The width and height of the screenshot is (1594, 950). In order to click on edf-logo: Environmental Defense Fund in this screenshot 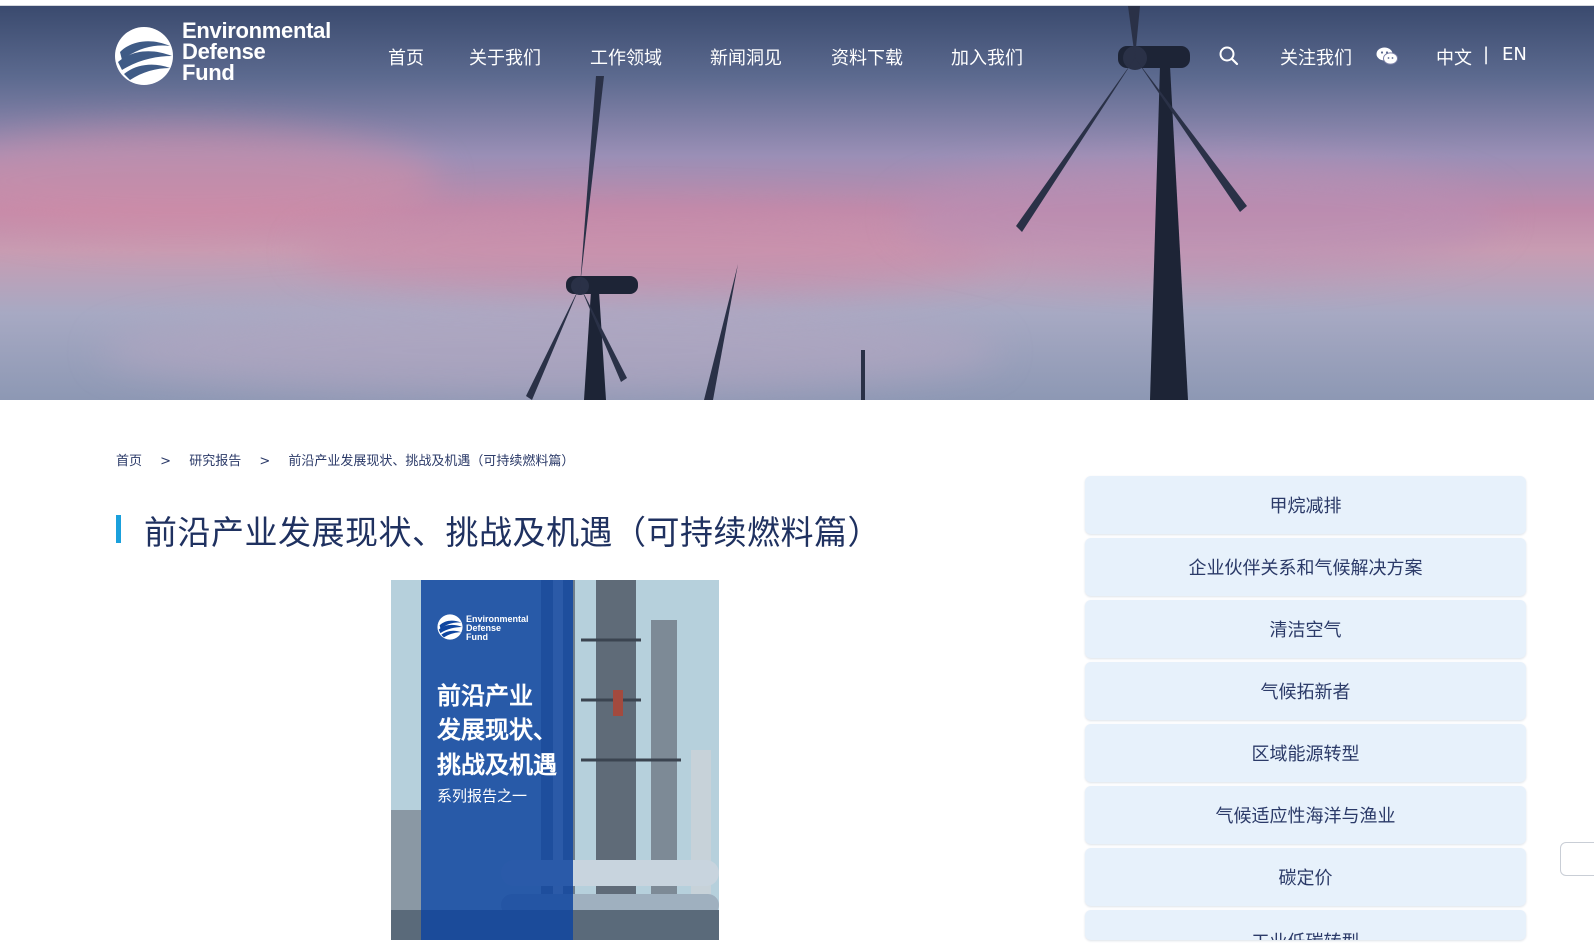, I will do `click(224, 55)`.